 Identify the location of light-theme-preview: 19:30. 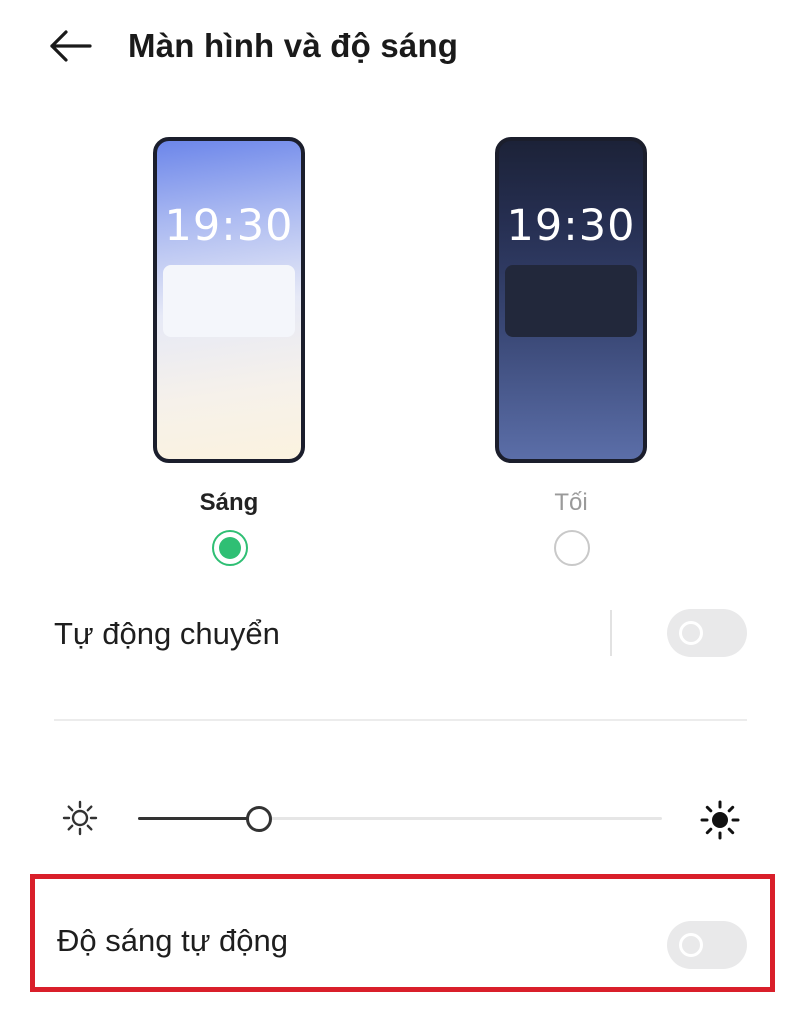
(229, 300).